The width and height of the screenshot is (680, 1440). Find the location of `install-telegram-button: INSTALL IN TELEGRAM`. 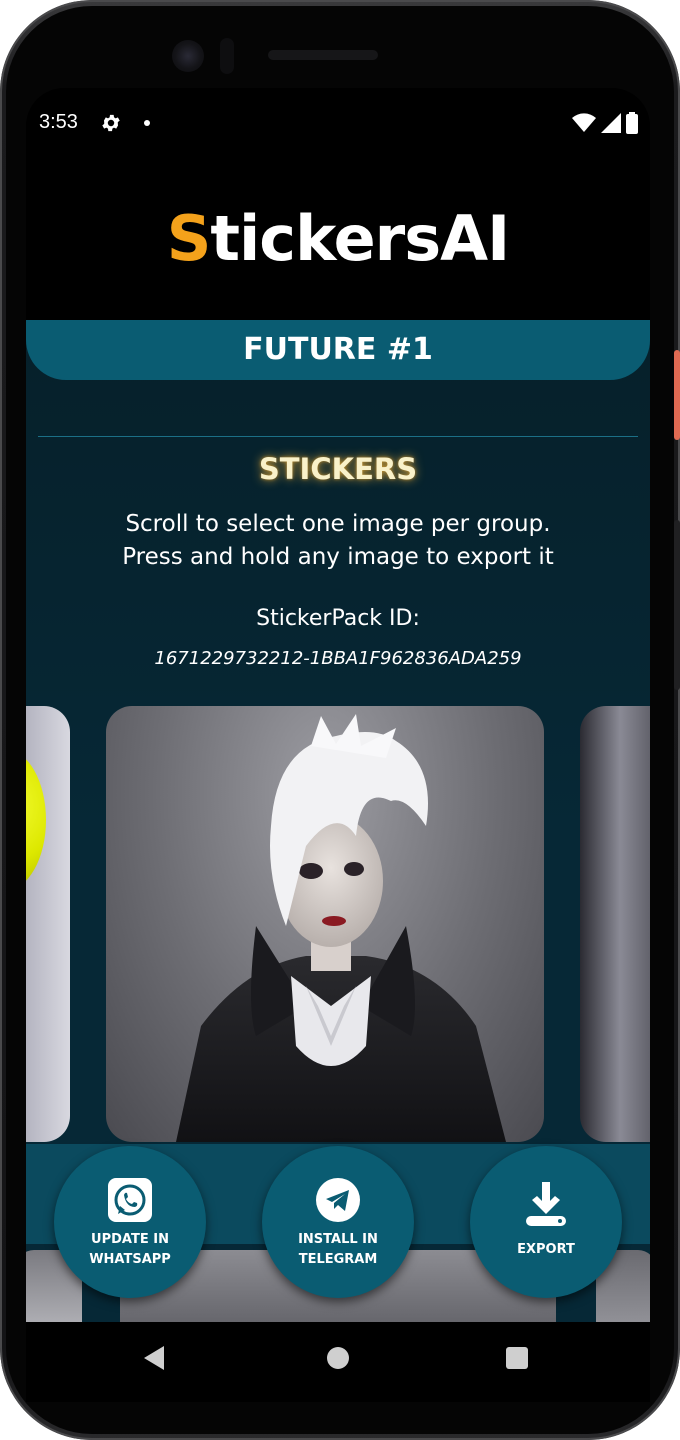

install-telegram-button: INSTALL IN TELEGRAM is located at coordinates (338, 1222).